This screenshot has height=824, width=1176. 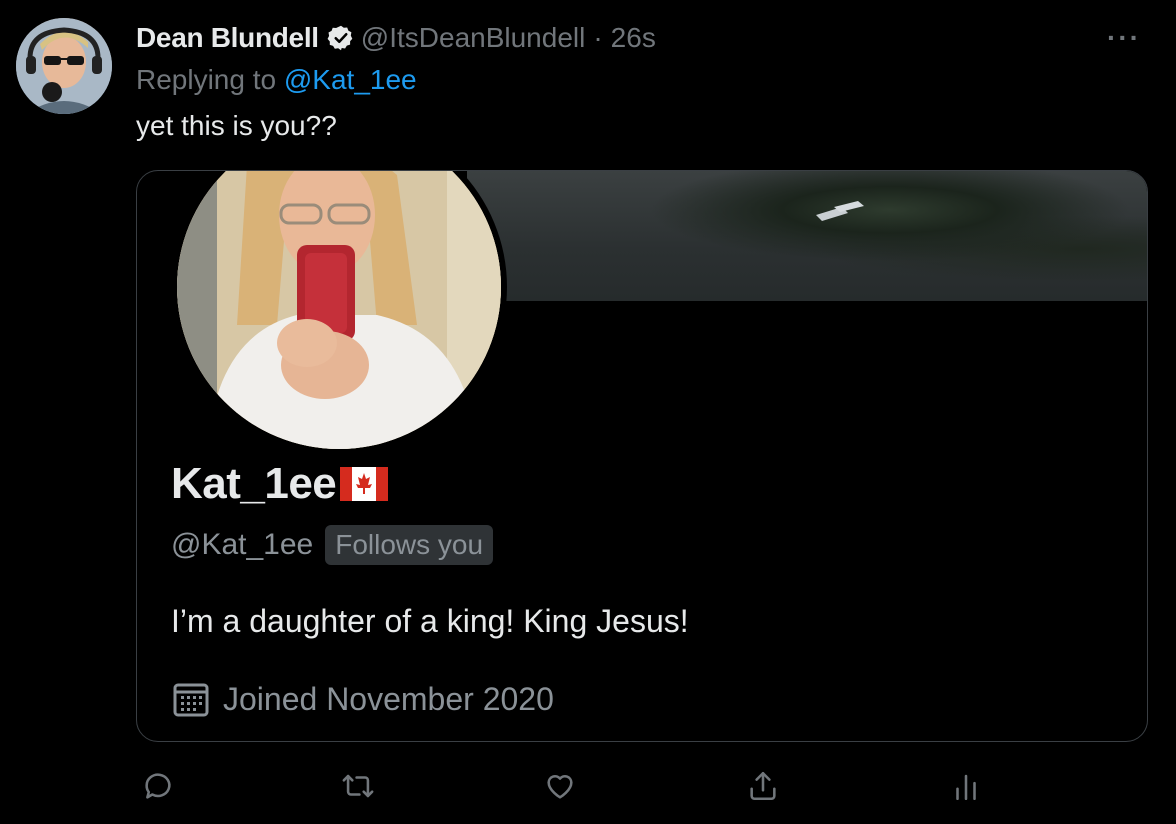 I want to click on embedded-profile-handle-row: @Kat_1ee Follows you, so click(x=332, y=545).